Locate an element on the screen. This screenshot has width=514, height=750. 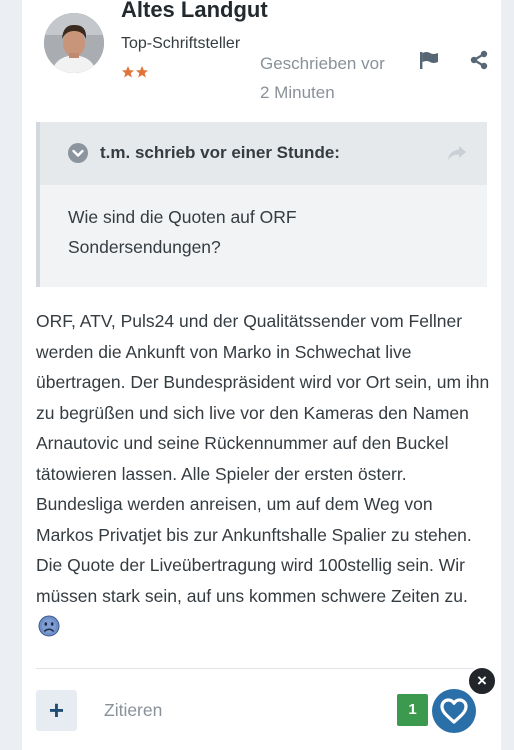
author-name: Altes Landgut is located at coordinates (194, 11).